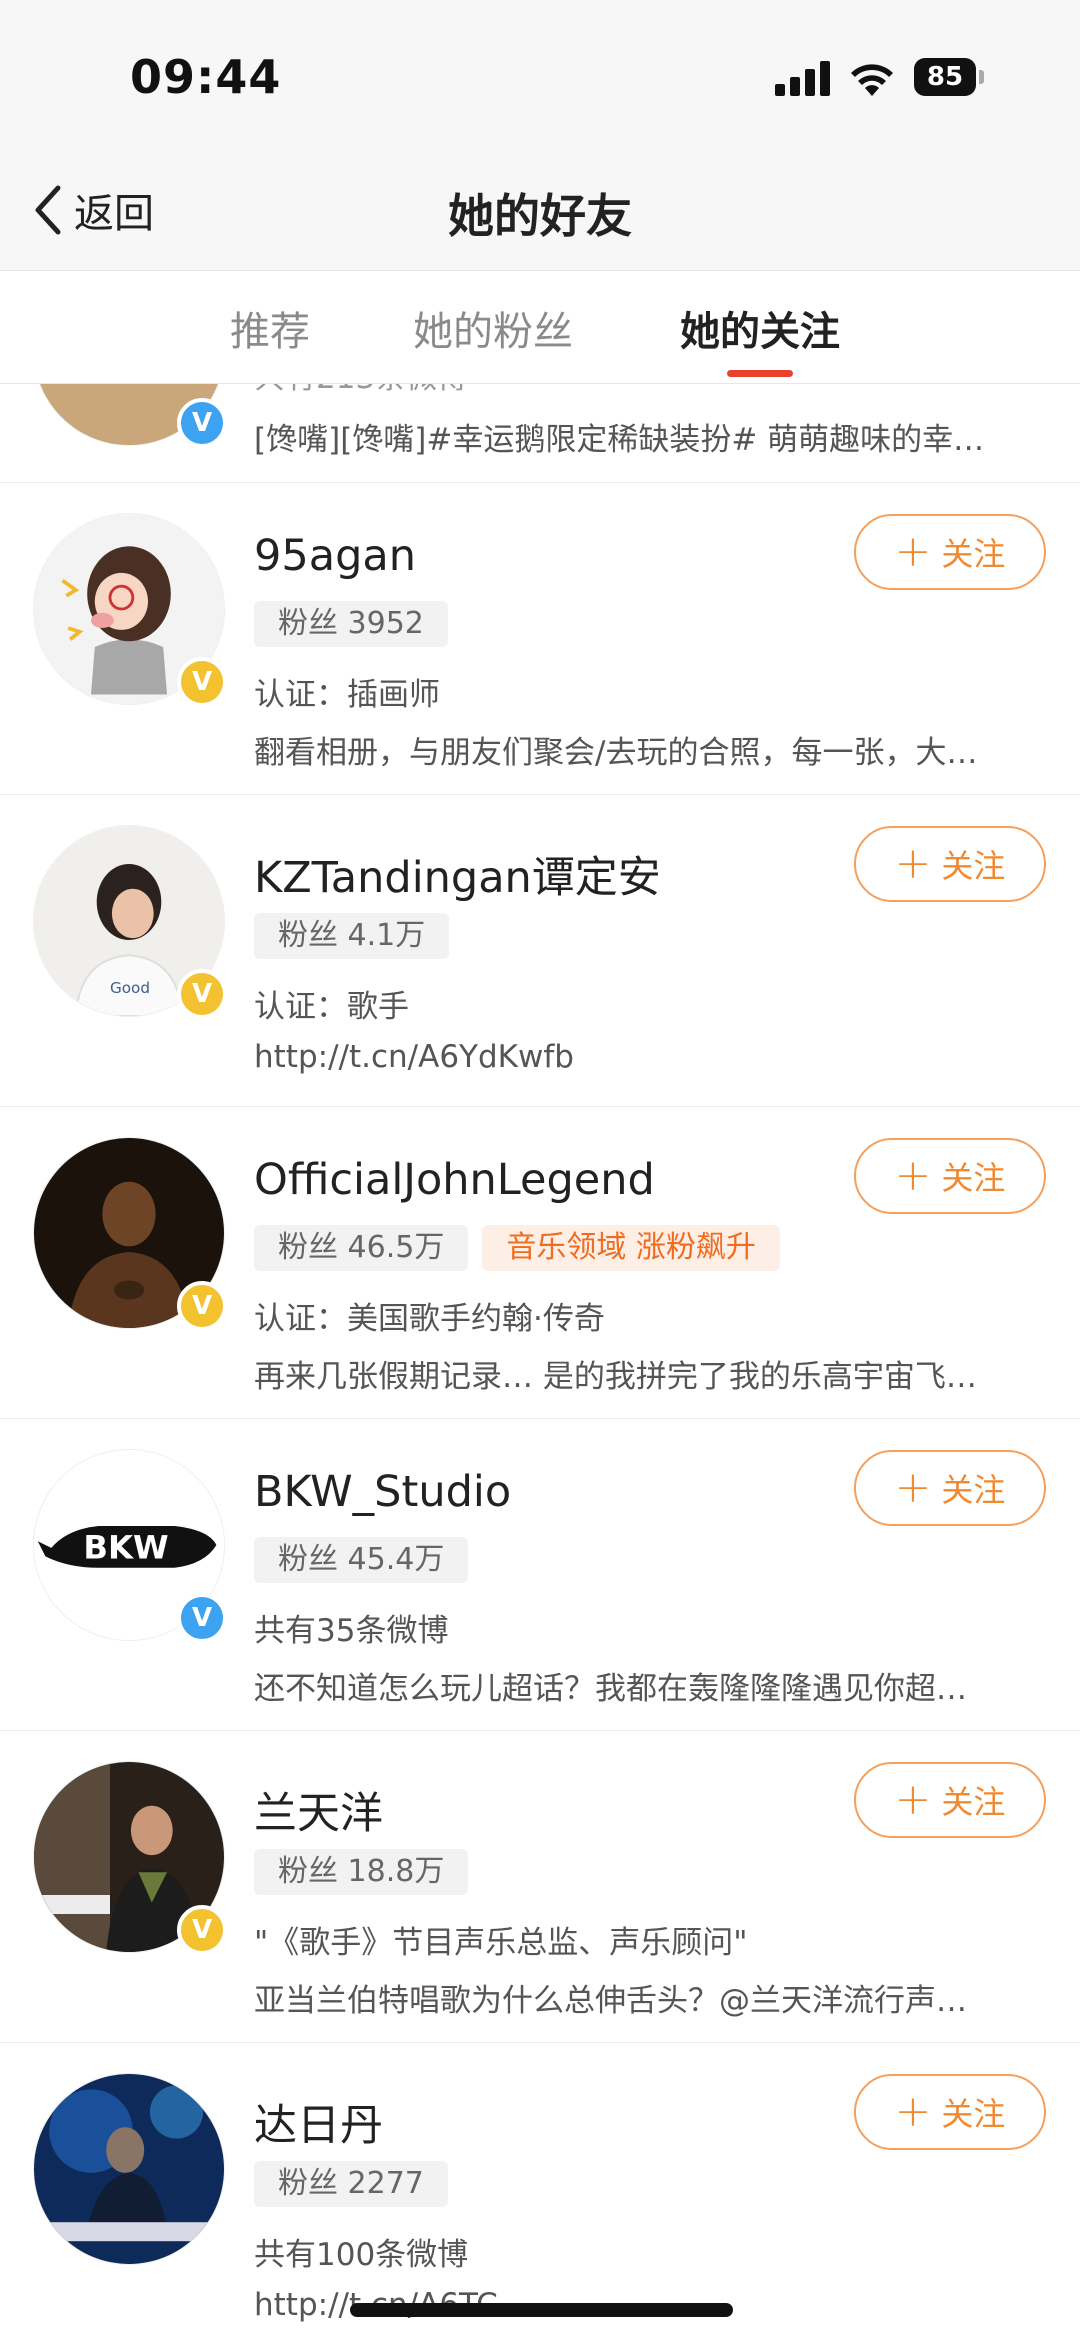 This screenshot has width=1080, height=2342. Describe the element at coordinates (48, 210) in the screenshot. I see `chevron-left-icon` at that location.